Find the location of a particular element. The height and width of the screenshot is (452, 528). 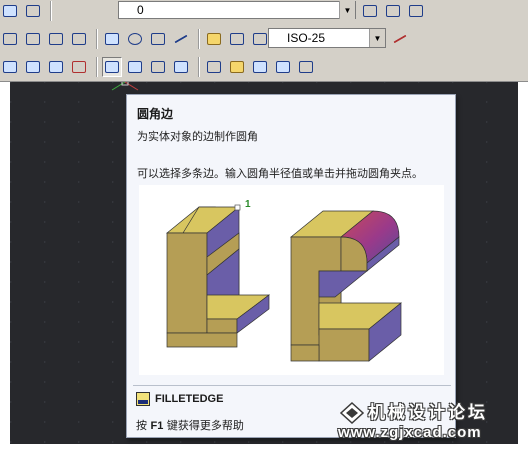

imprint-button is located at coordinates (214, 67).